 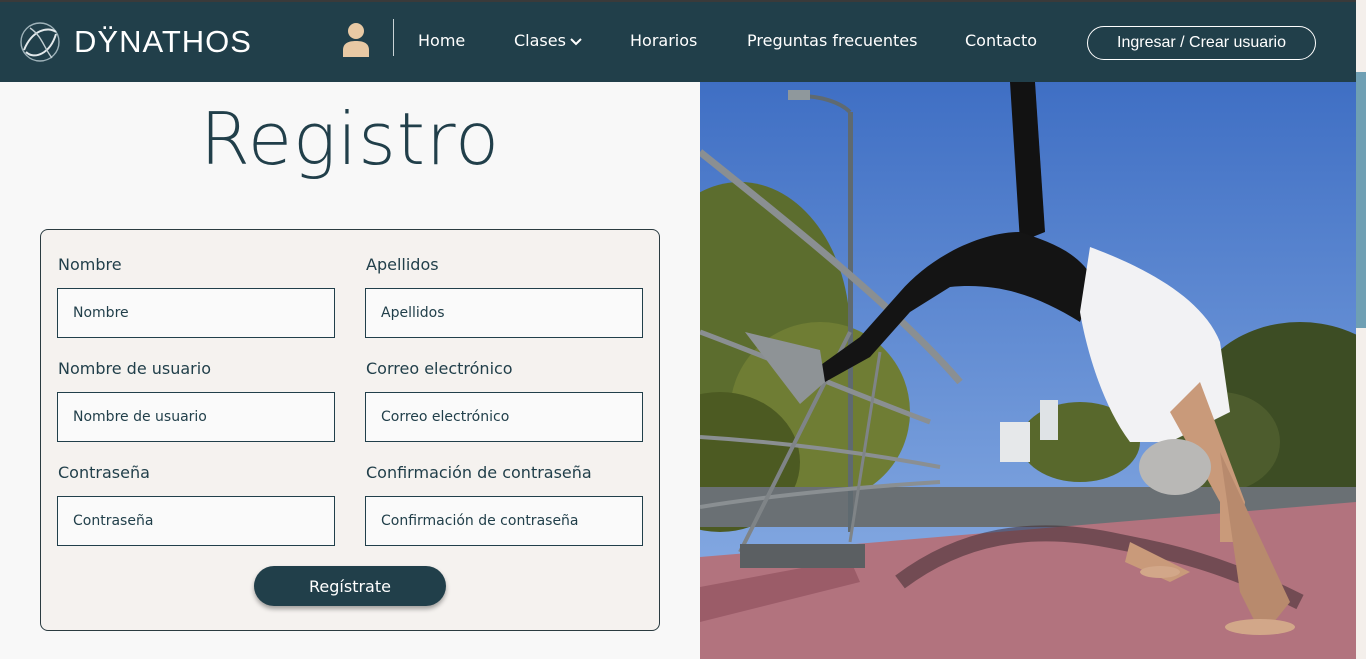 What do you see at coordinates (663, 41) in the screenshot?
I see `nav-horarios: Horarios` at bounding box center [663, 41].